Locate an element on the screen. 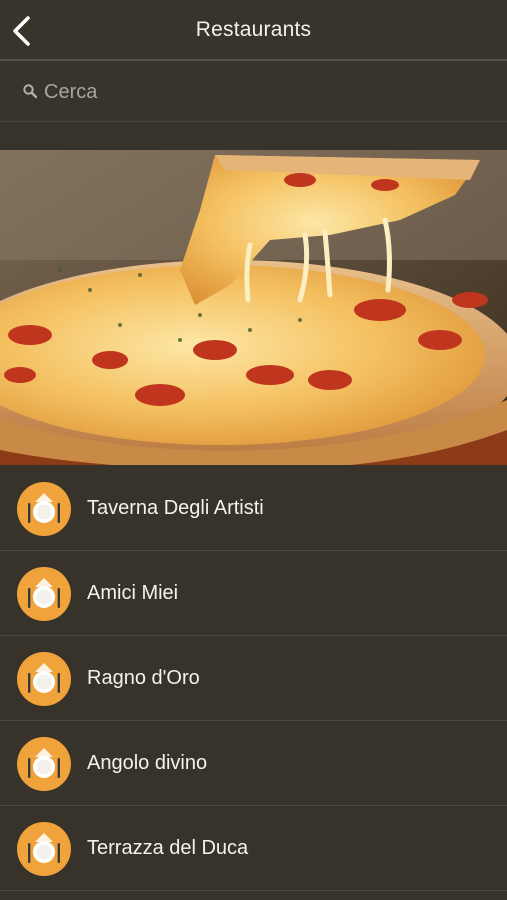 The height and width of the screenshot is (900, 507). list-item: Terrazza del Duca is located at coordinates (253, 848).